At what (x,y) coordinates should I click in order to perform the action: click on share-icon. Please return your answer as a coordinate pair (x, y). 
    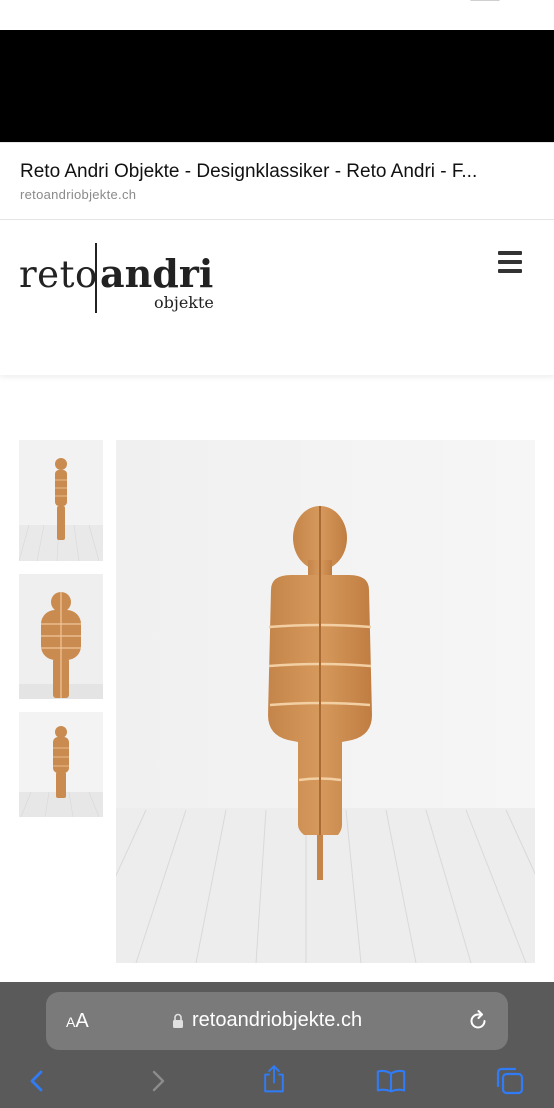
    Looking at the image, I should click on (274, 1079).